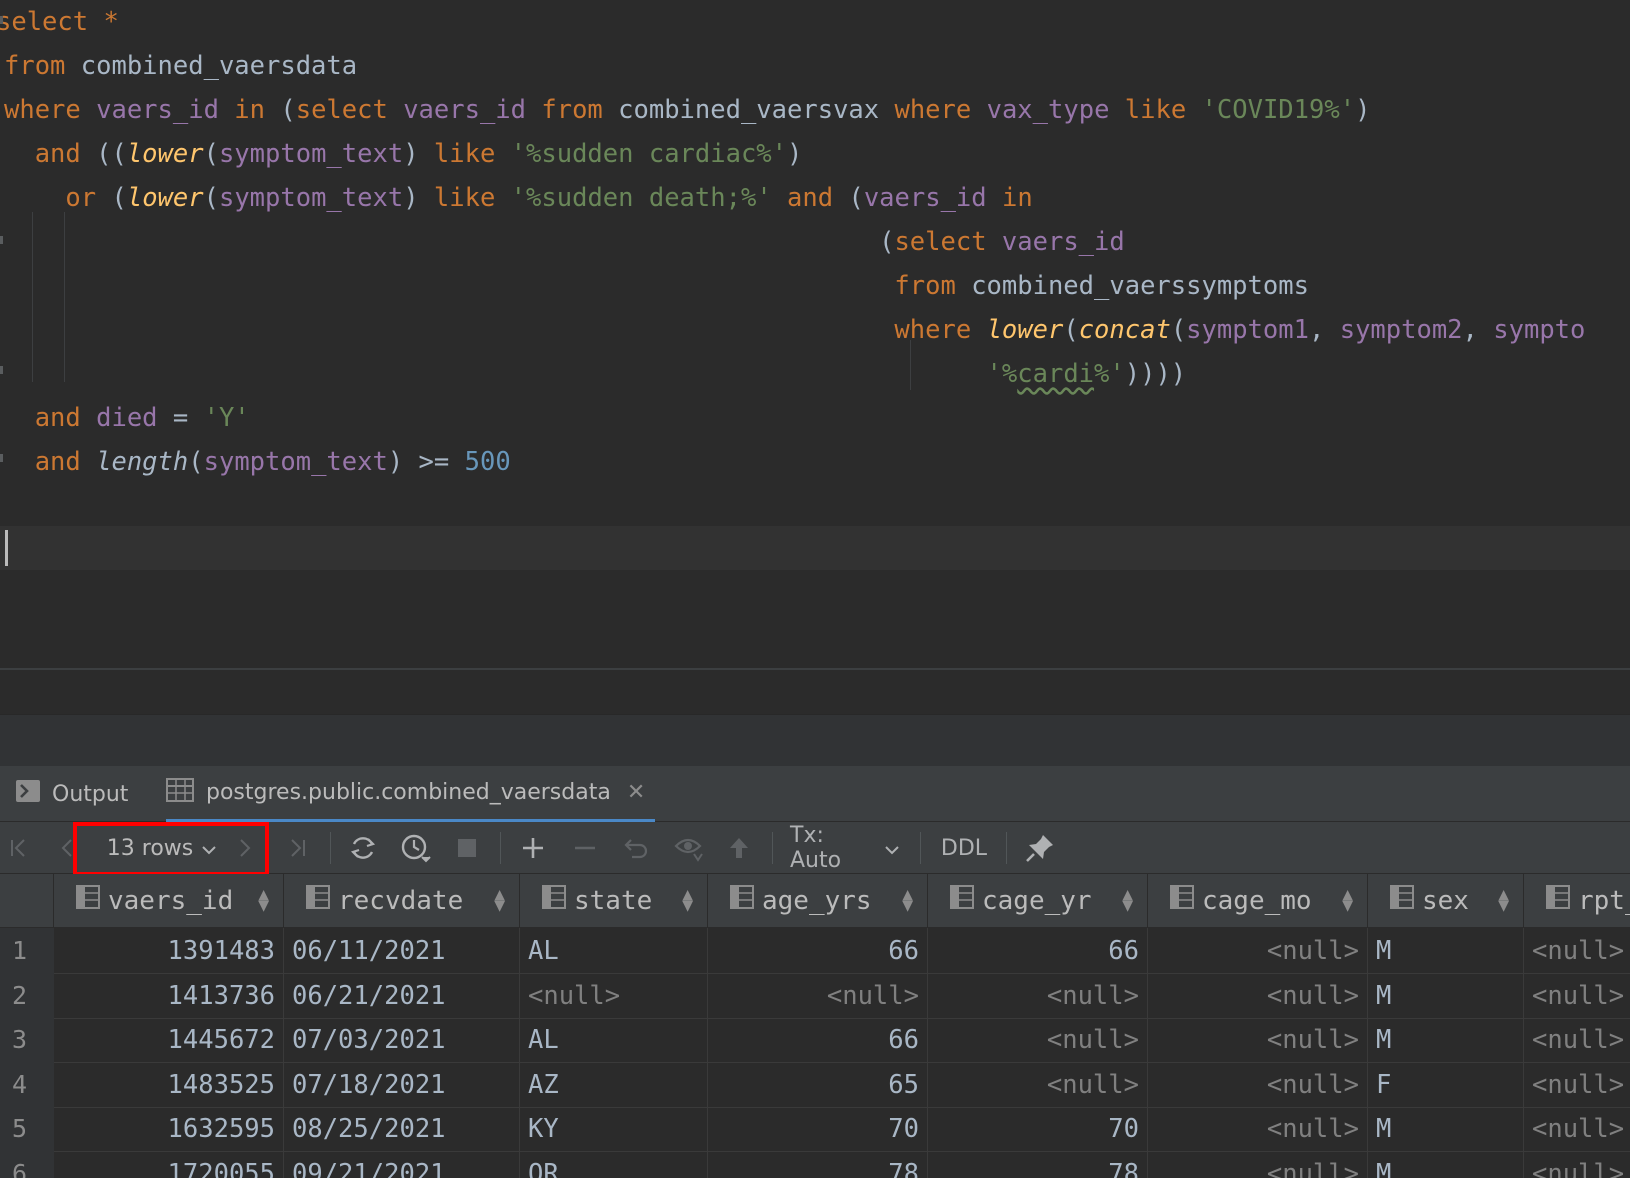 The image size is (1630, 1178). I want to click on table-cell: F, so click(1446, 1084).